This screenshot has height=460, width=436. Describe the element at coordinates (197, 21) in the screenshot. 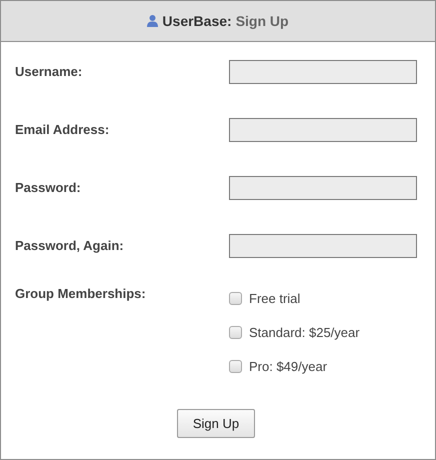

I see `app-name: UserBase:` at that location.